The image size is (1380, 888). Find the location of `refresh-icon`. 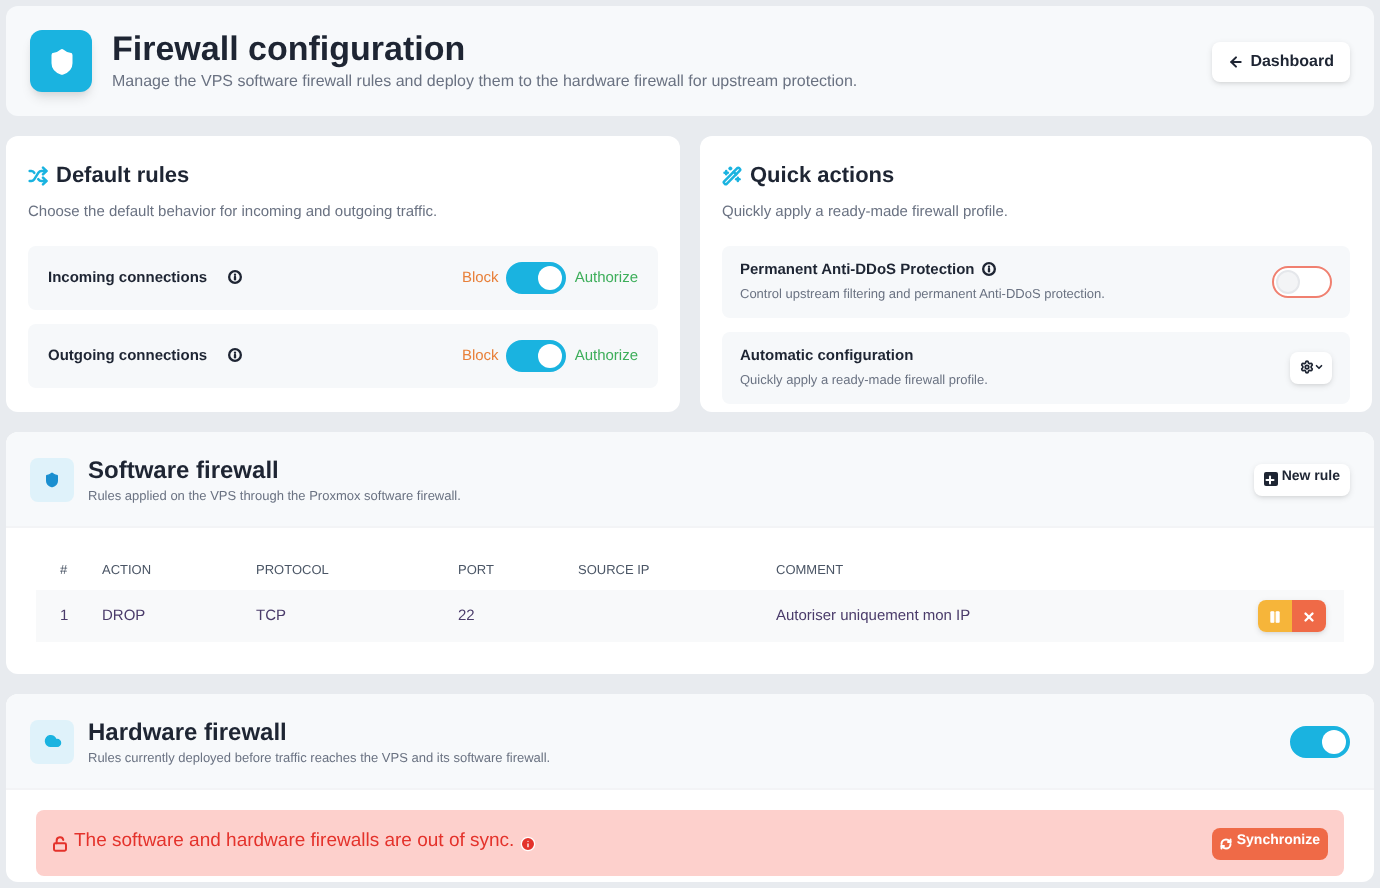

refresh-icon is located at coordinates (1226, 843).